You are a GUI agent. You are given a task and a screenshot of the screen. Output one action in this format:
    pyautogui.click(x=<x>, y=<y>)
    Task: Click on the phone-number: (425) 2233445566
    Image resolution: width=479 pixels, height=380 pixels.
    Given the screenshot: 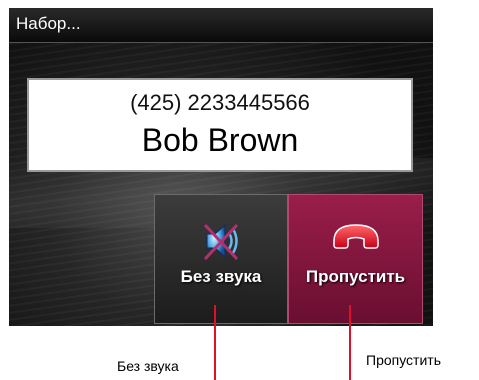 What is the action you would take?
    pyautogui.click(x=220, y=102)
    